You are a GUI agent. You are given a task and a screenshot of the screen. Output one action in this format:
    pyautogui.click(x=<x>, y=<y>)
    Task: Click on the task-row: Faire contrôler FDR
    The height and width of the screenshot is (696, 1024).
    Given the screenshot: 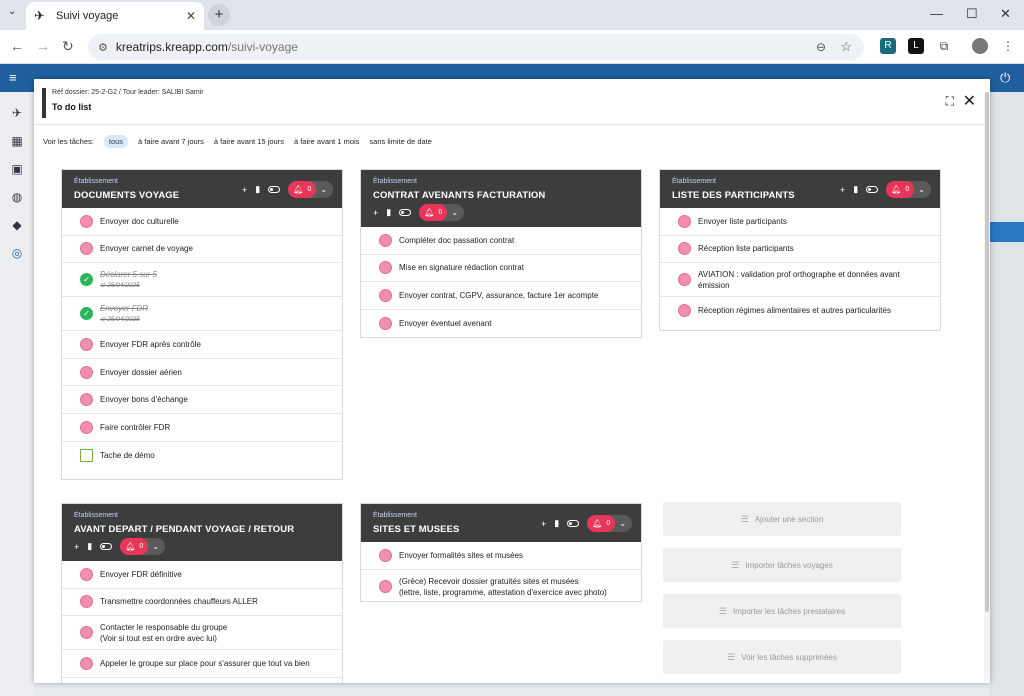 What is the action you would take?
    pyautogui.click(x=202, y=428)
    